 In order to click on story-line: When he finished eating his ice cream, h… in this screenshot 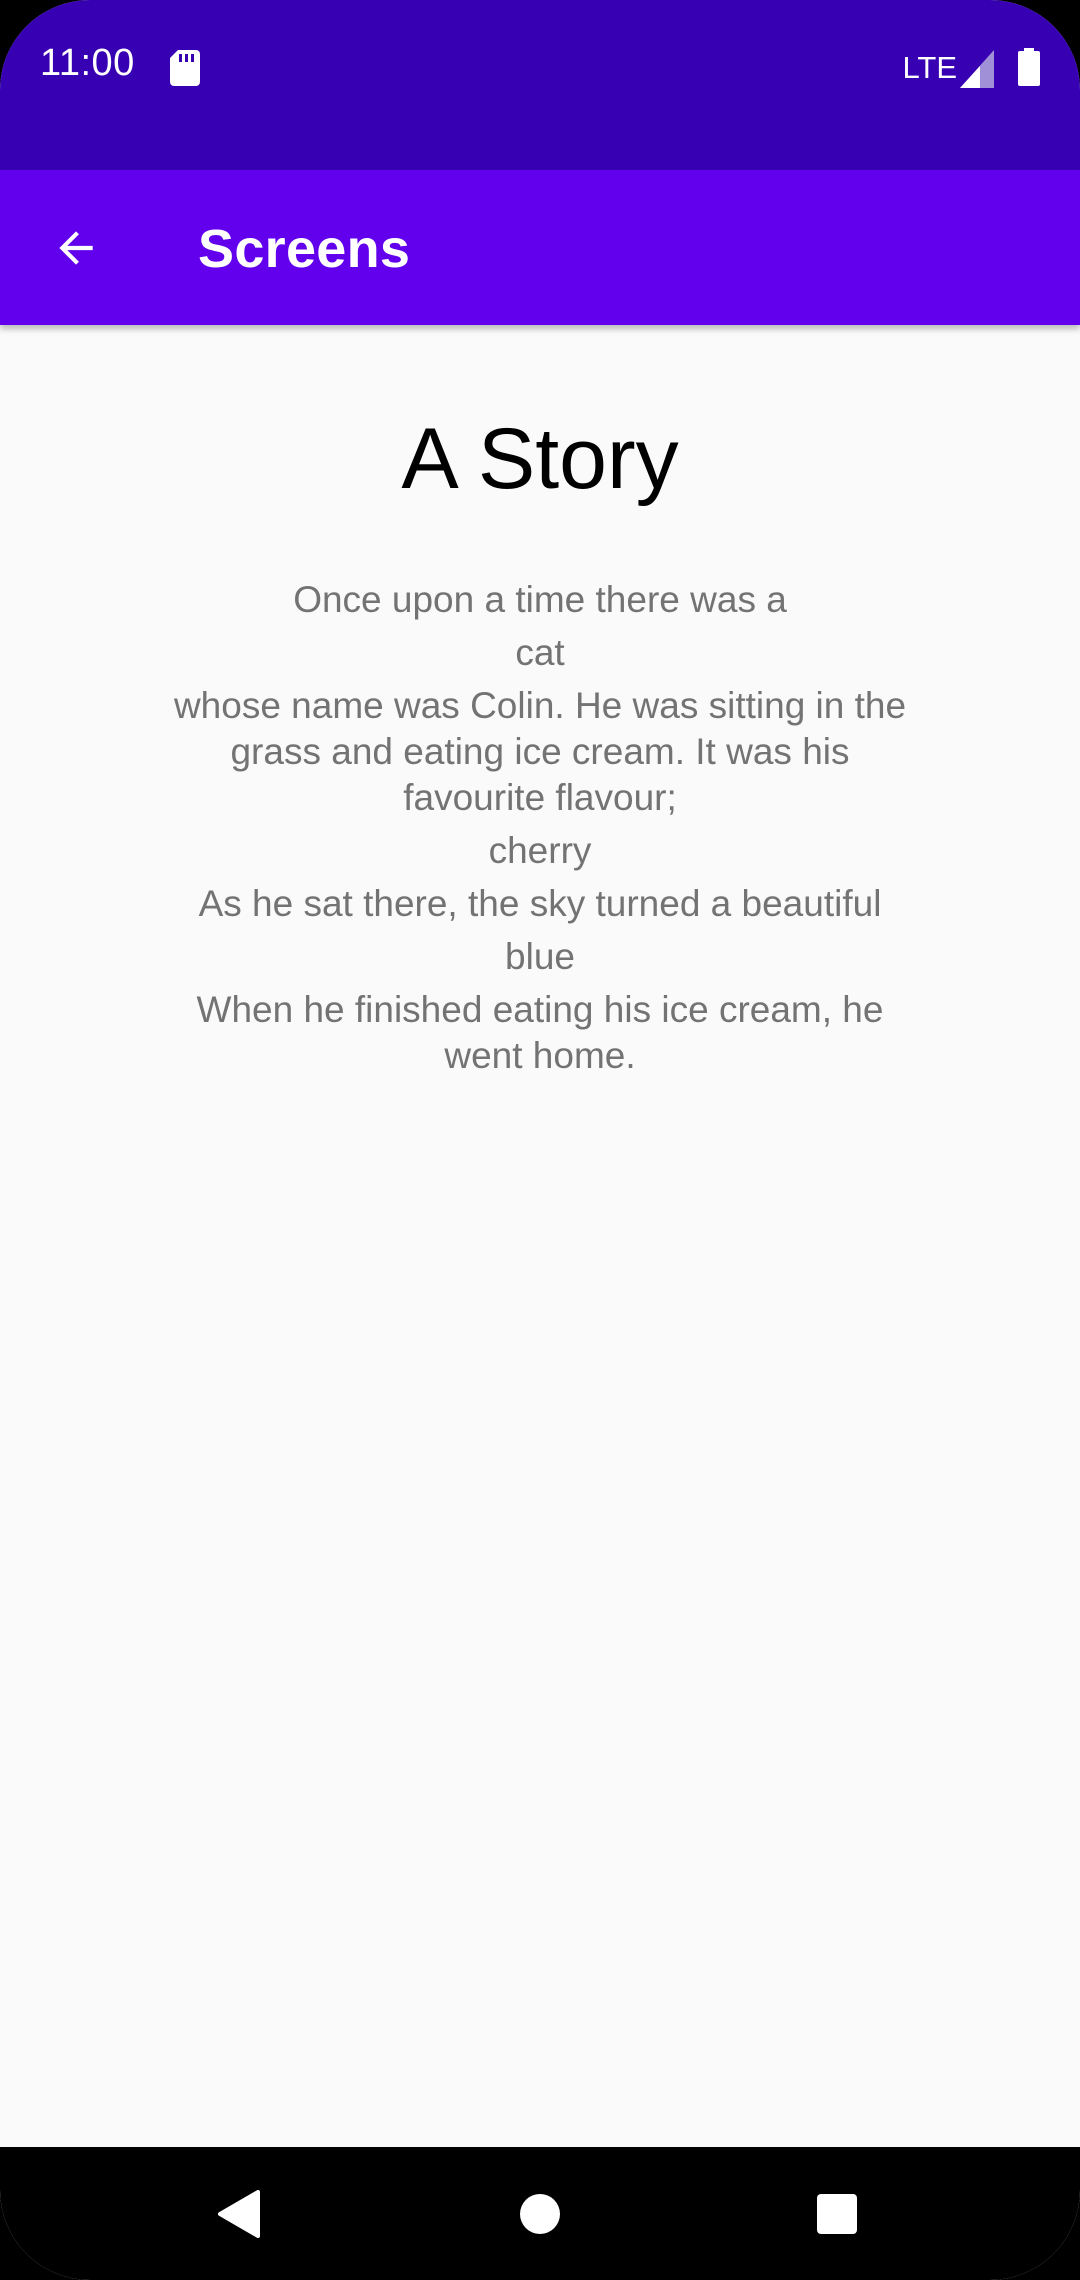, I will do `click(540, 1032)`.